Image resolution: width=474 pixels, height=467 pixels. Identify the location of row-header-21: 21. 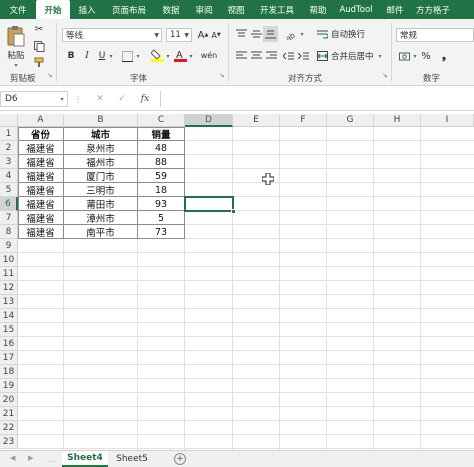
(9, 414).